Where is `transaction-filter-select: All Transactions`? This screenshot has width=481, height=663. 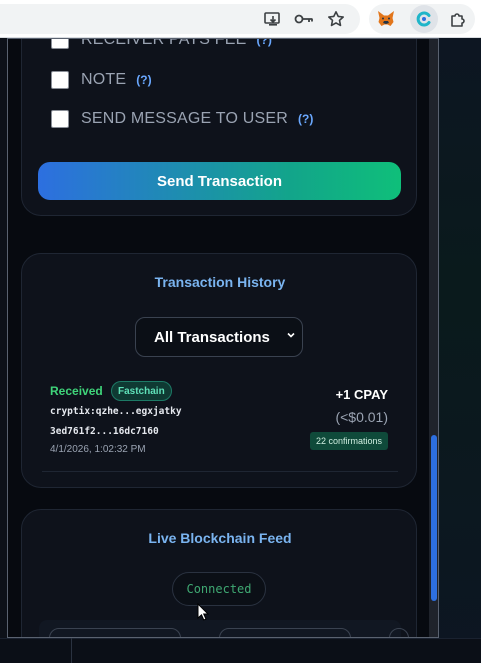 transaction-filter-select: All Transactions is located at coordinates (219, 337).